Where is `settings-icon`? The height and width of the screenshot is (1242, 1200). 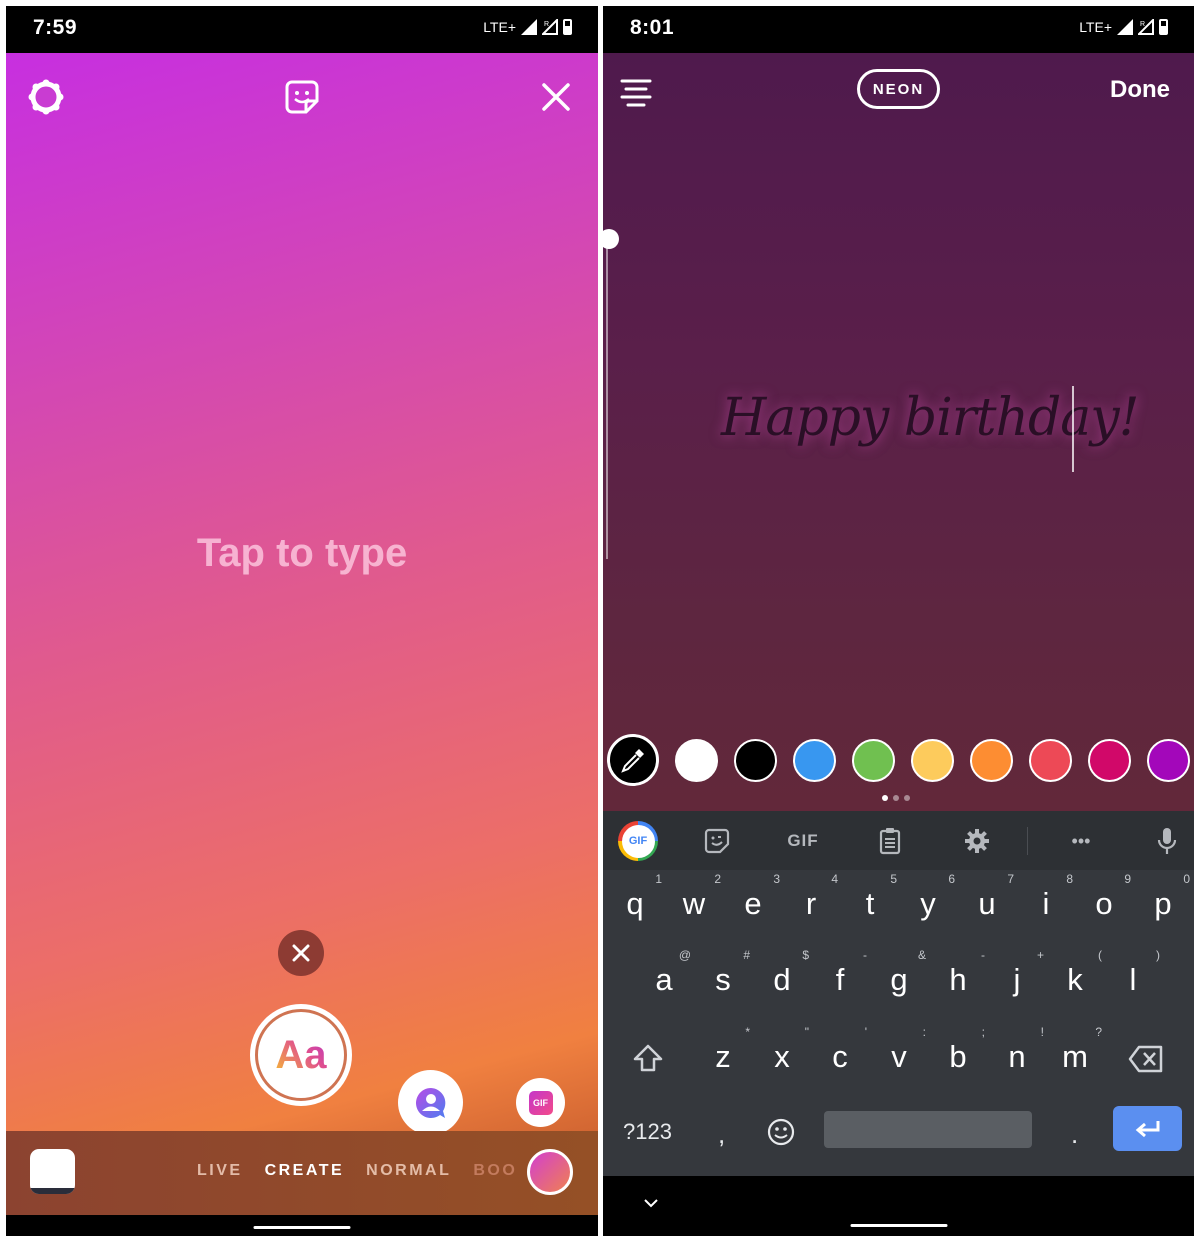 settings-icon is located at coordinates (977, 841).